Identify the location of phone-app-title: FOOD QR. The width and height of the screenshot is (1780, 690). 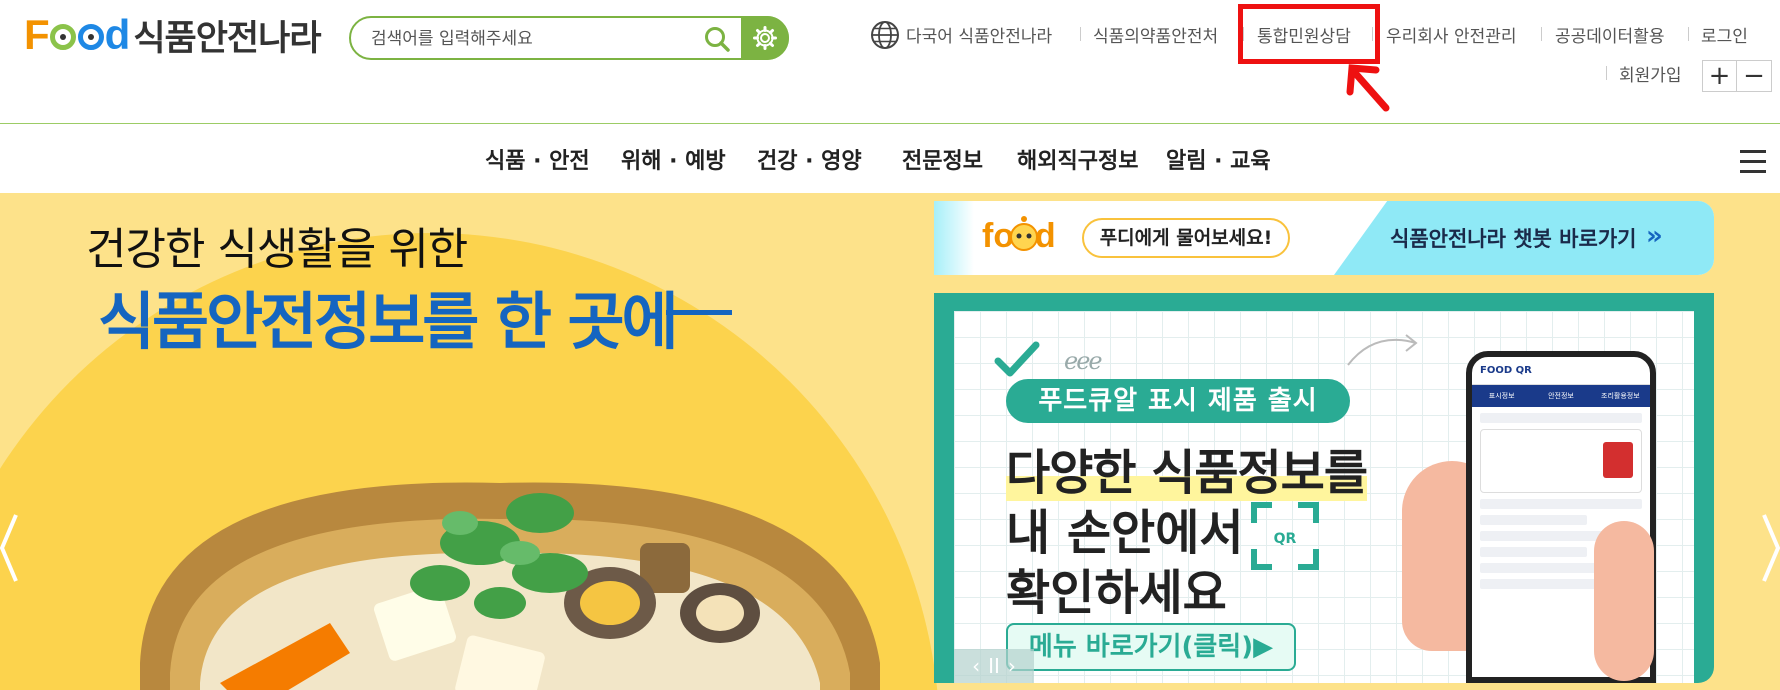
(1561, 371).